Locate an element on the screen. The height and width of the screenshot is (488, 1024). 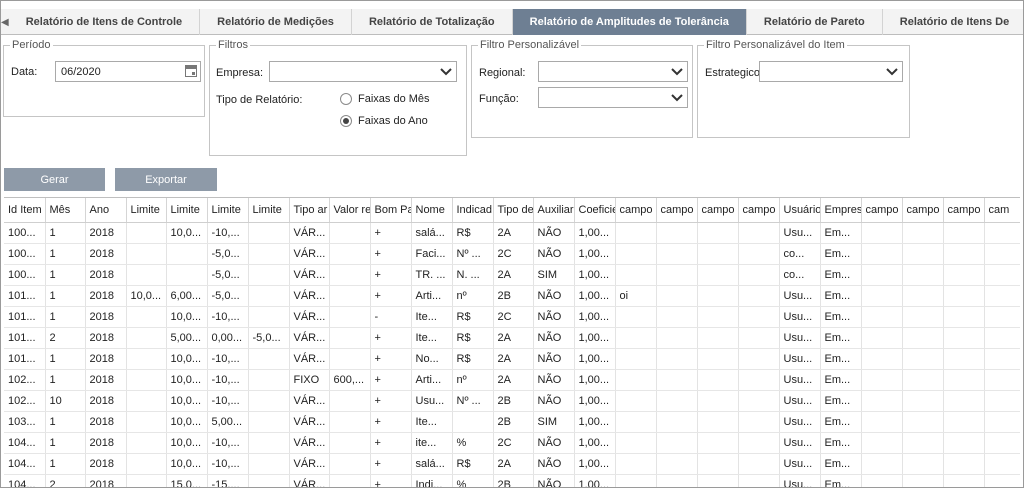
column-header: Indicad is located at coordinates (473, 210).